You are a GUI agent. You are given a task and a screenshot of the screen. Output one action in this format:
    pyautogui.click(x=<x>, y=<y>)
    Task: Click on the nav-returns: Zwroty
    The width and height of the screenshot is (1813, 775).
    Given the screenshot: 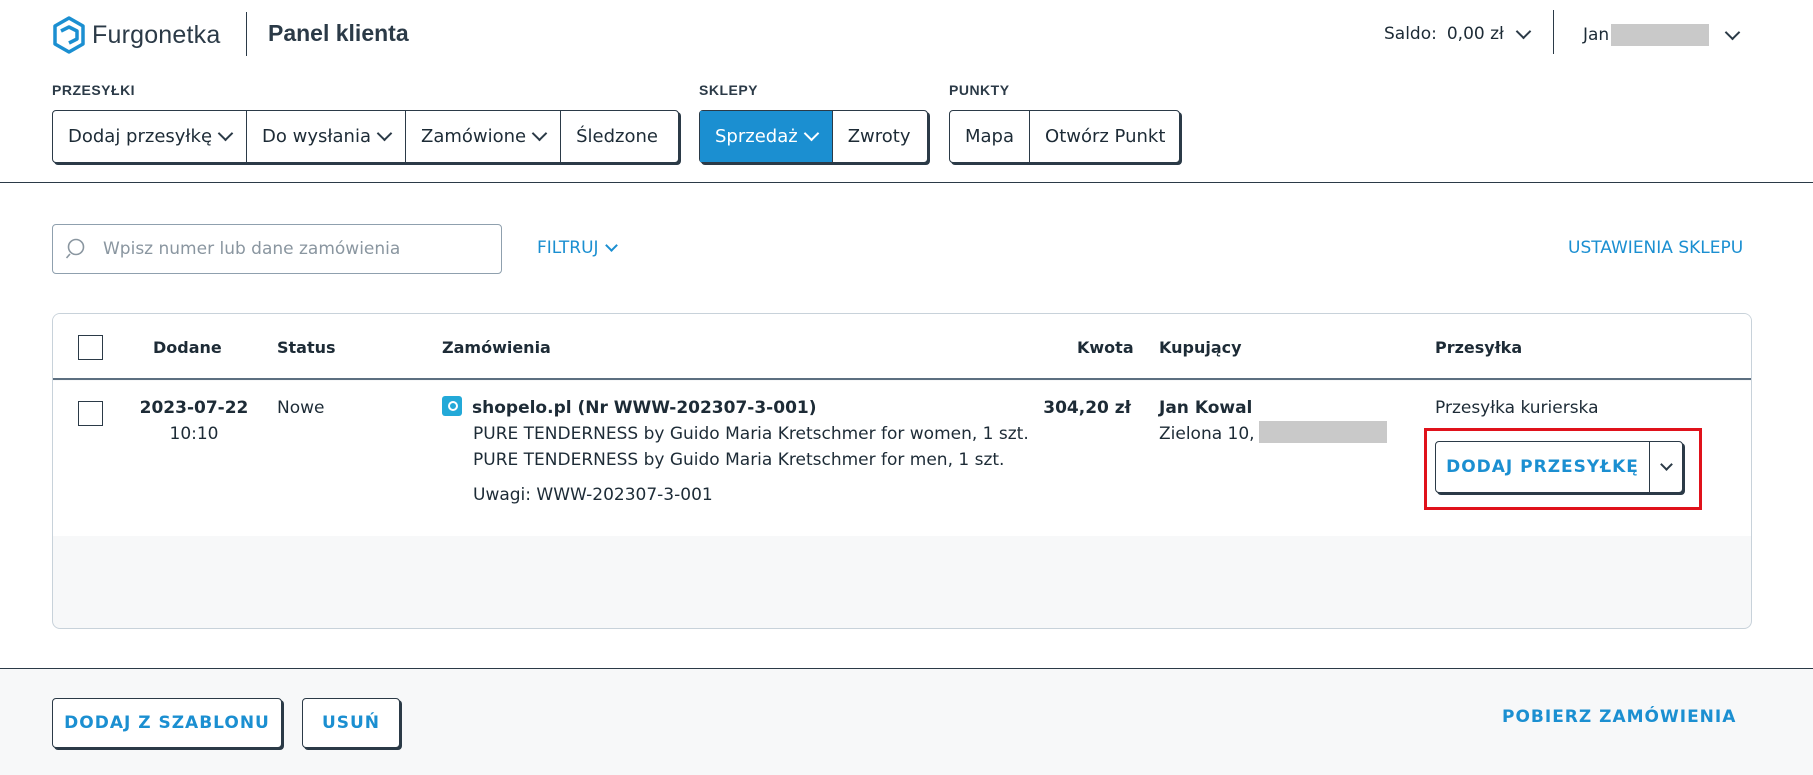 What is the action you would take?
    pyautogui.click(x=879, y=136)
    